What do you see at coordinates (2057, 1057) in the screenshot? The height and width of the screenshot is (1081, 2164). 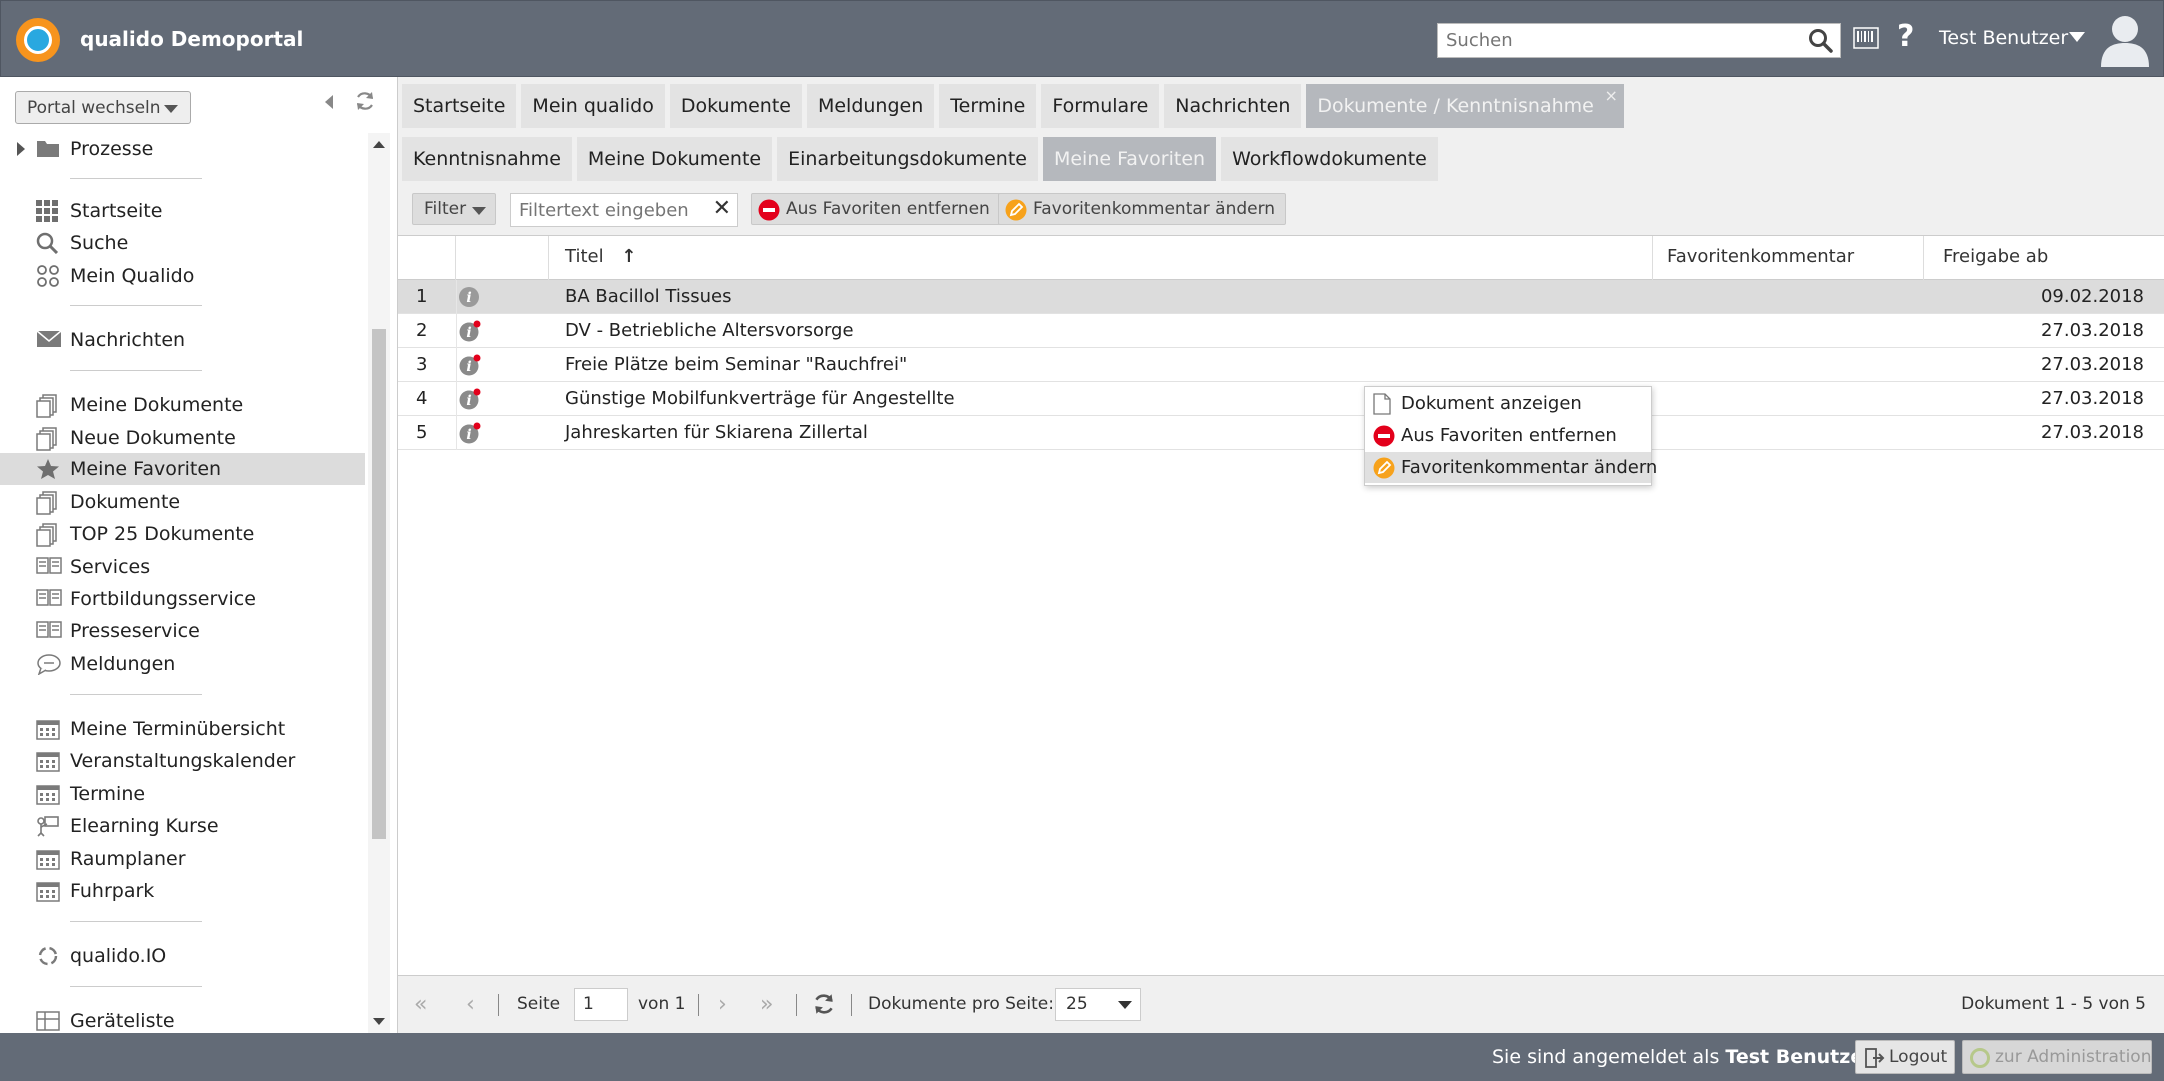 I see `administration-button: zur Administration` at bounding box center [2057, 1057].